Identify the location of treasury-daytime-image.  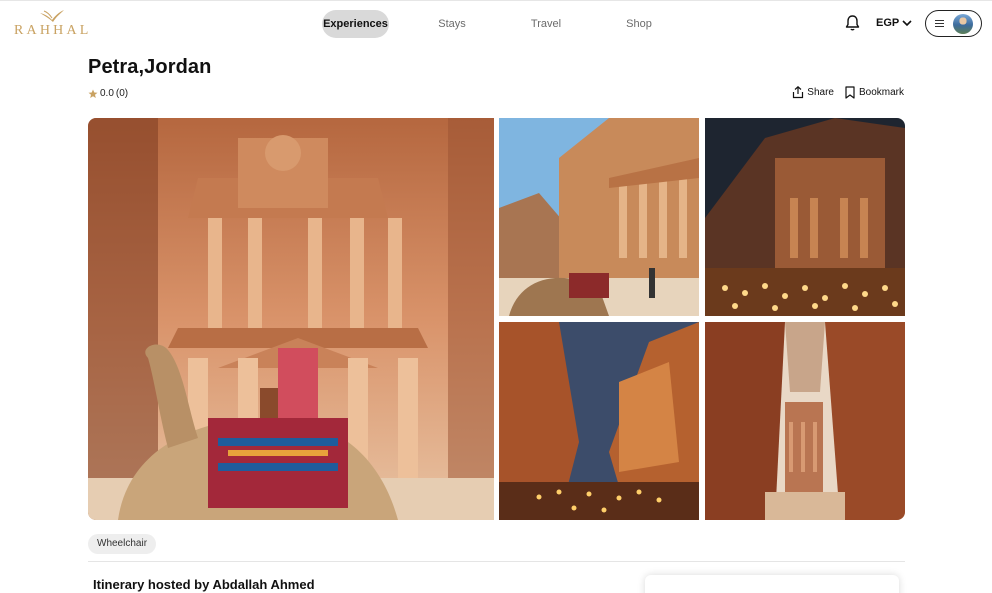
(599, 217).